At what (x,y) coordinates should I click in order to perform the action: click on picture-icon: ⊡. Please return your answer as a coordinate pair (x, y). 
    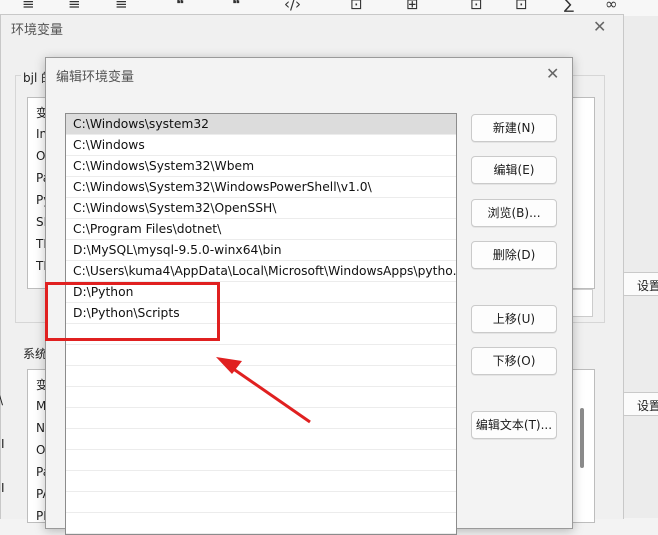
    Looking at the image, I should click on (476, 6).